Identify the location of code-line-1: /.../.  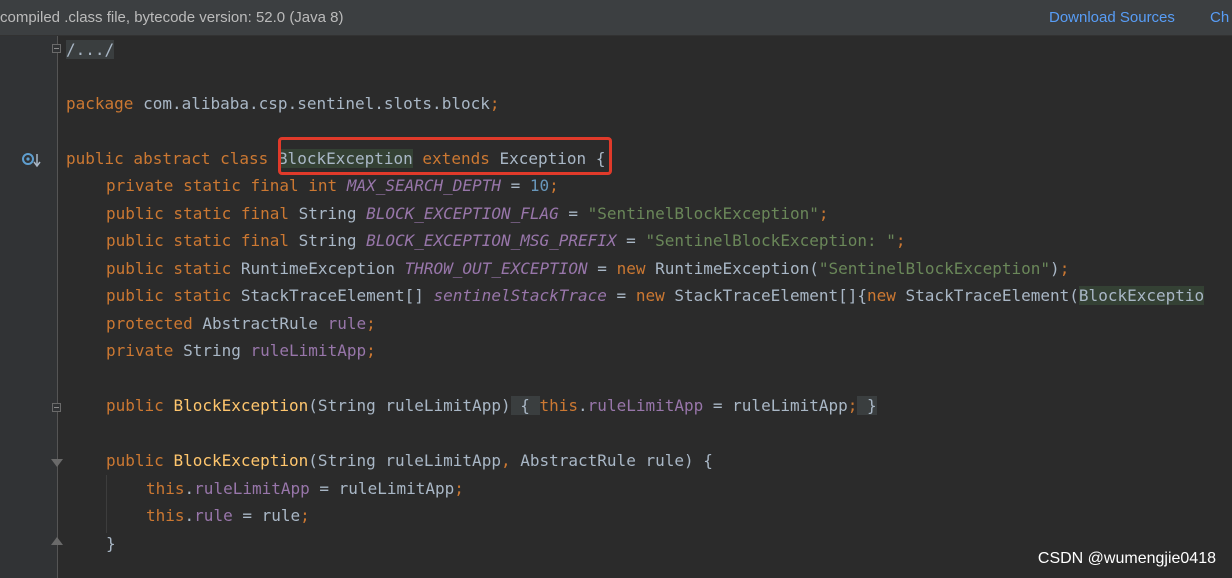
(90, 50).